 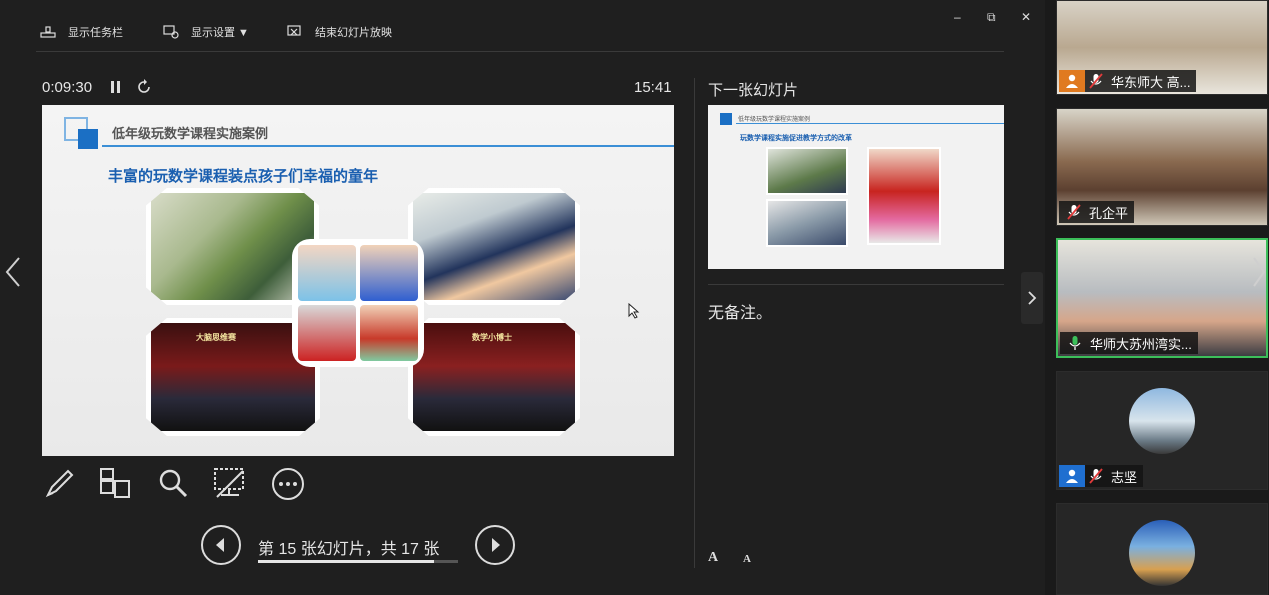 What do you see at coordinates (494, 377) in the screenshot?
I see `stage-award-photo-2: 数学小博士` at bounding box center [494, 377].